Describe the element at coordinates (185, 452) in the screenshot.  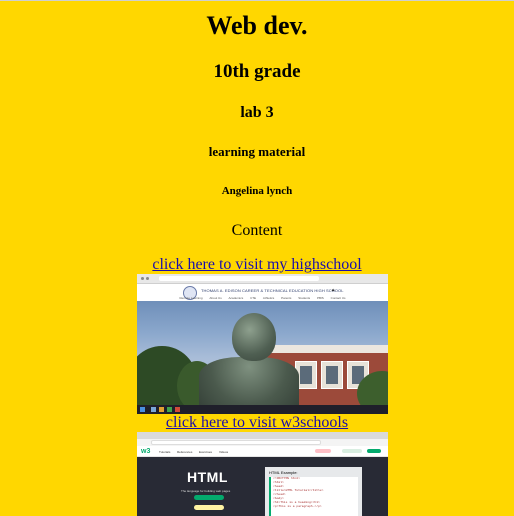
I see `w3-nav-item: References` at that location.